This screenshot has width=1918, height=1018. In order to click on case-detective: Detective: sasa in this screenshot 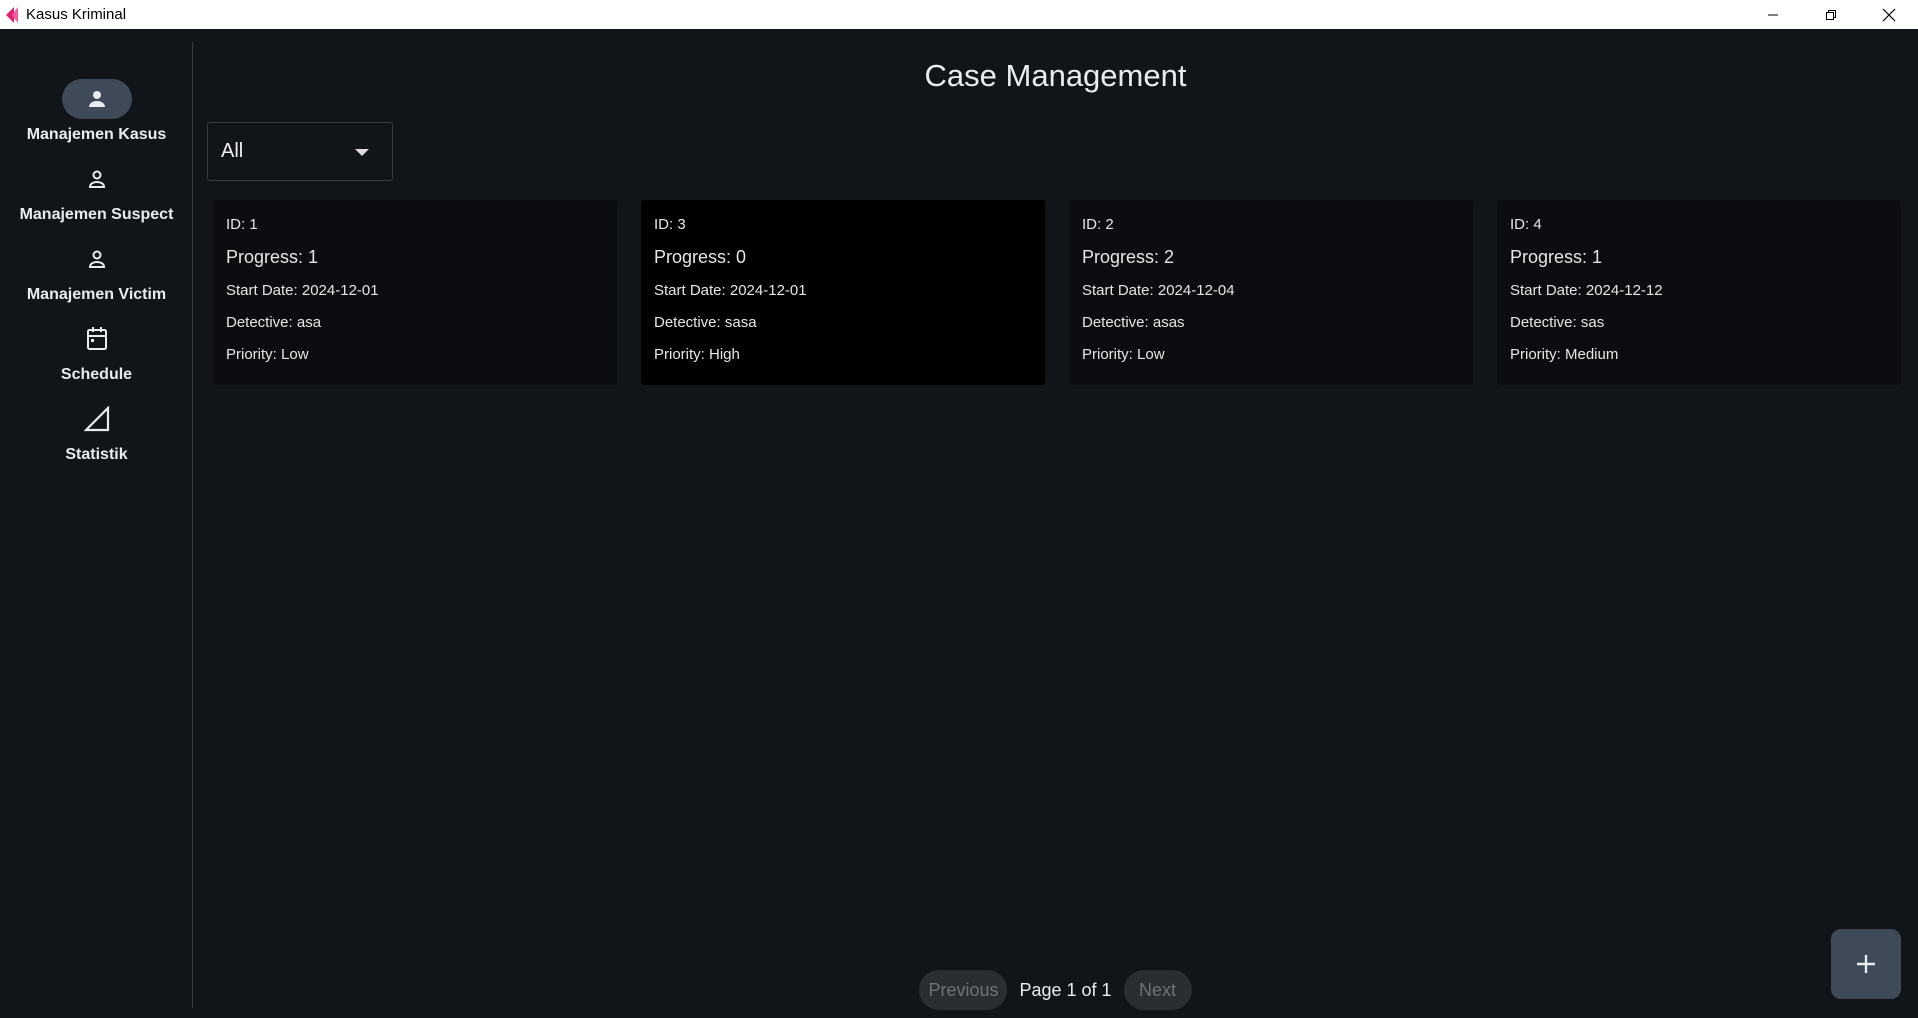, I will do `click(705, 322)`.